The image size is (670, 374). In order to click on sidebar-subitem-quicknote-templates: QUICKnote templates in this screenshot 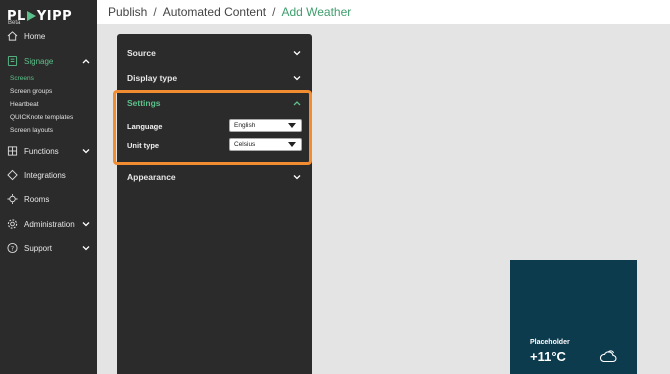, I will do `click(41, 117)`.